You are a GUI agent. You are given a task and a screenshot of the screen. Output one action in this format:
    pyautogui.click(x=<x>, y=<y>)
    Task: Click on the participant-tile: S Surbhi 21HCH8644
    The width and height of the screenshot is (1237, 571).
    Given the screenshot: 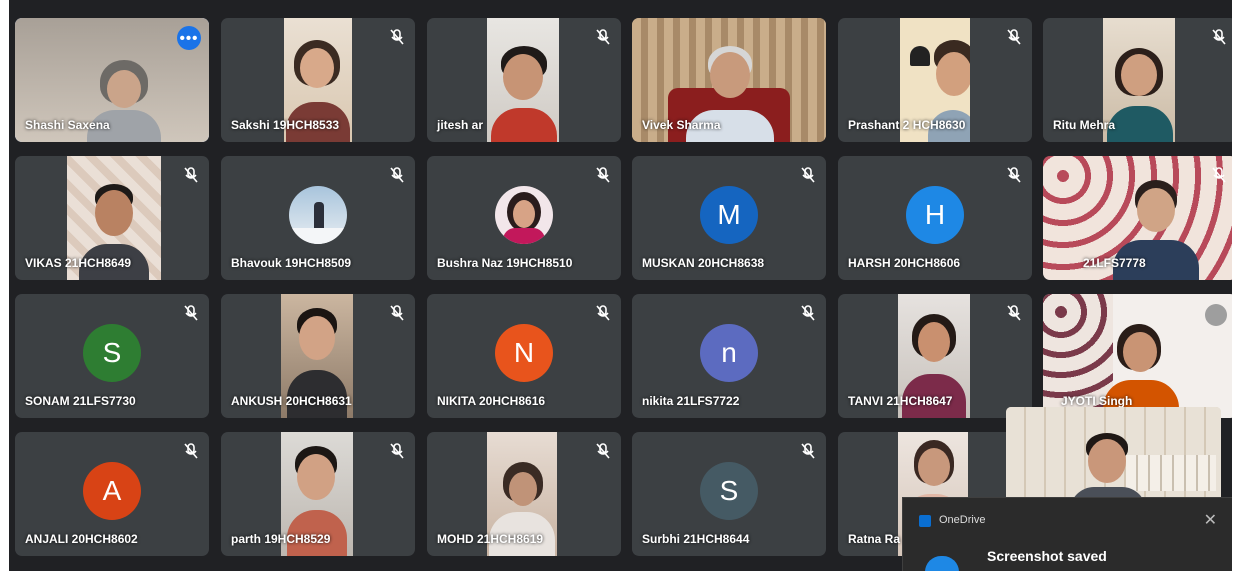 What is the action you would take?
    pyautogui.click(x=729, y=494)
    